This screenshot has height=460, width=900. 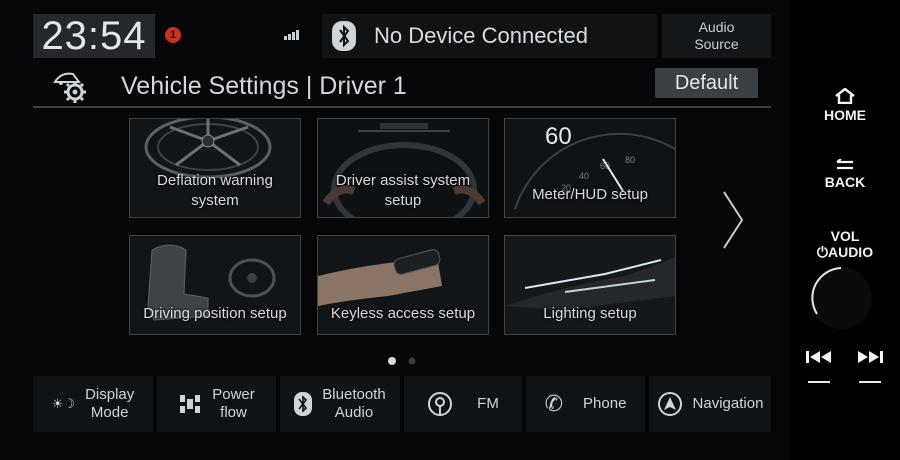 What do you see at coordinates (392, 361) in the screenshot?
I see `page-dot-active` at bounding box center [392, 361].